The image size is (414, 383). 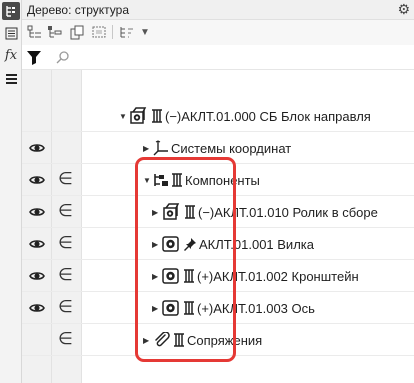 What do you see at coordinates (256, 308) in the screenshot?
I see `tree-node-label: (+)АКЛТ.01.003 Ось` at bounding box center [256, 308].